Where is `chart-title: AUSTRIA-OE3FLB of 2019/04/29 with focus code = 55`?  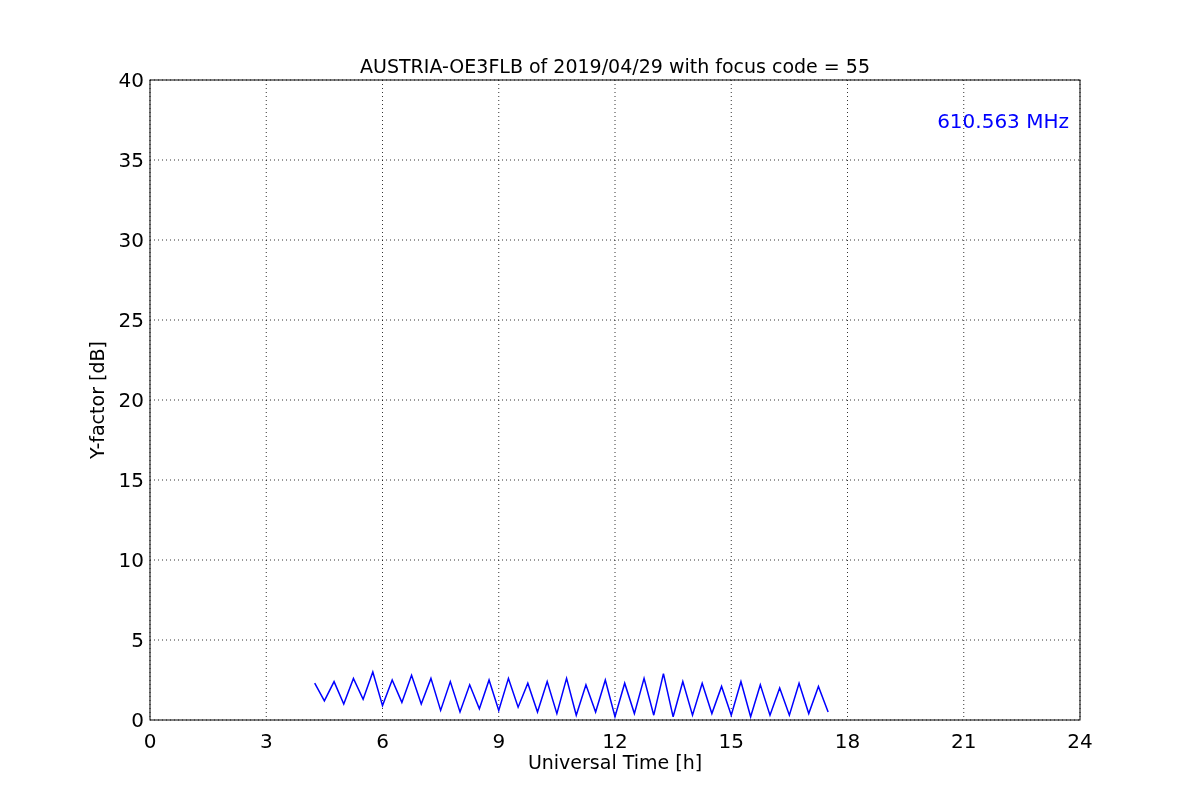 chart-title: AUSTRIA-OE3FLB of 2019/04/29 with focus code = 55 is located at coordinates (615, 66).